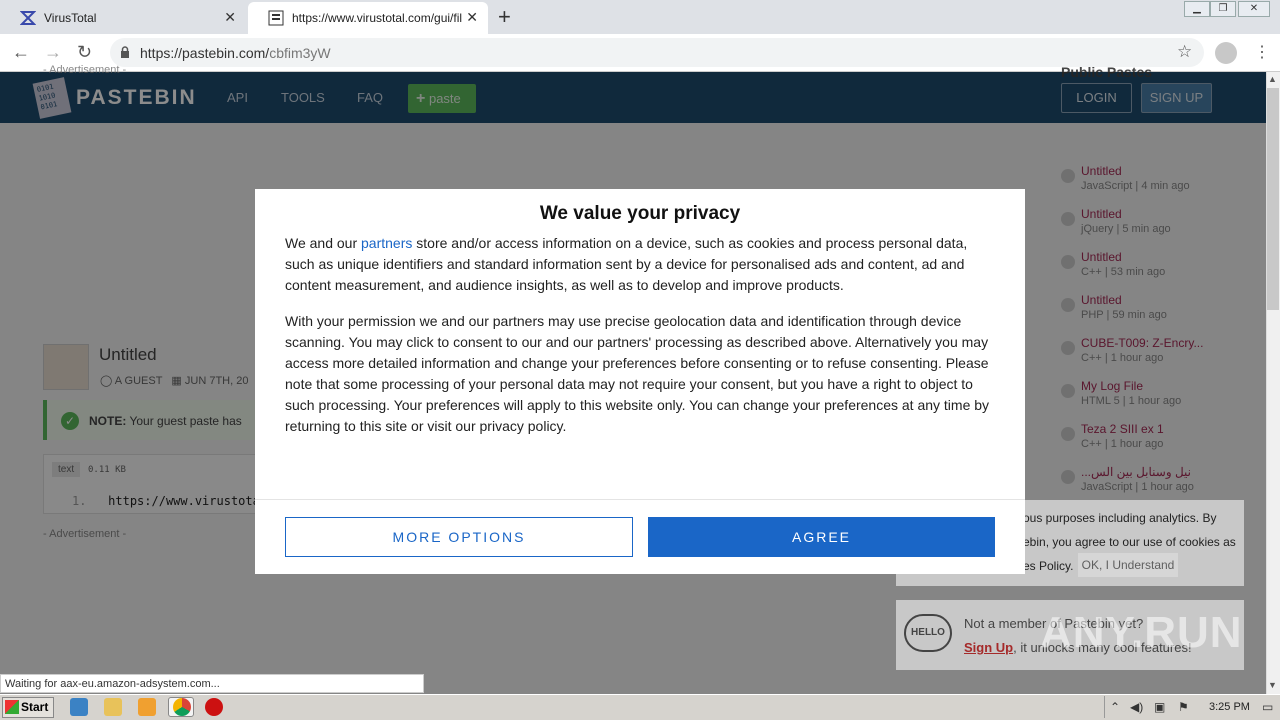 Image resolution: width=1280 pixels, height=720 pixels. What do you see at coordinates (386, 243) in the screenshot?
I see `partners-link: partners` at bounding box center [386, 243].